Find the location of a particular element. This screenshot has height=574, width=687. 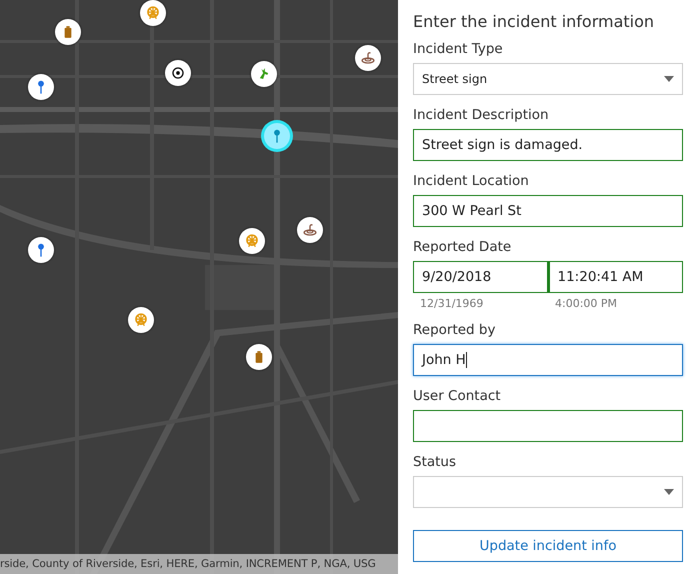

field-label: Incident Type is located at coordinates (458, 49).